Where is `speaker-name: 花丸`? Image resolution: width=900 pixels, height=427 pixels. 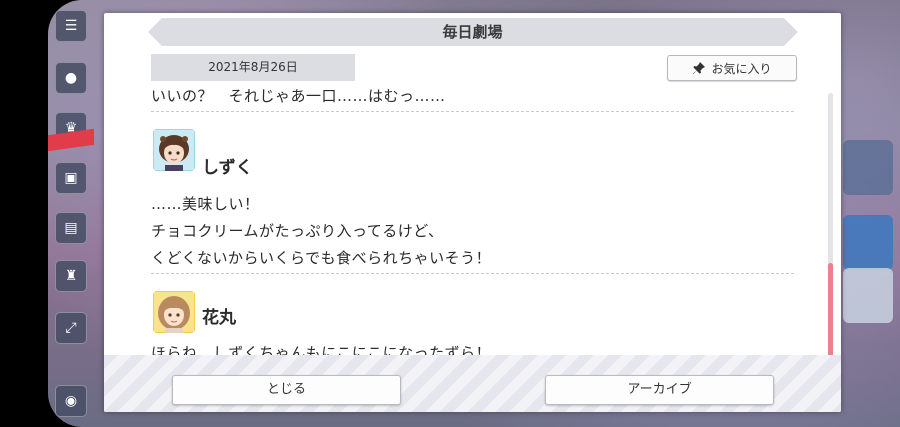 speaker-name: 花丸 is located at coordinates (219, 318).